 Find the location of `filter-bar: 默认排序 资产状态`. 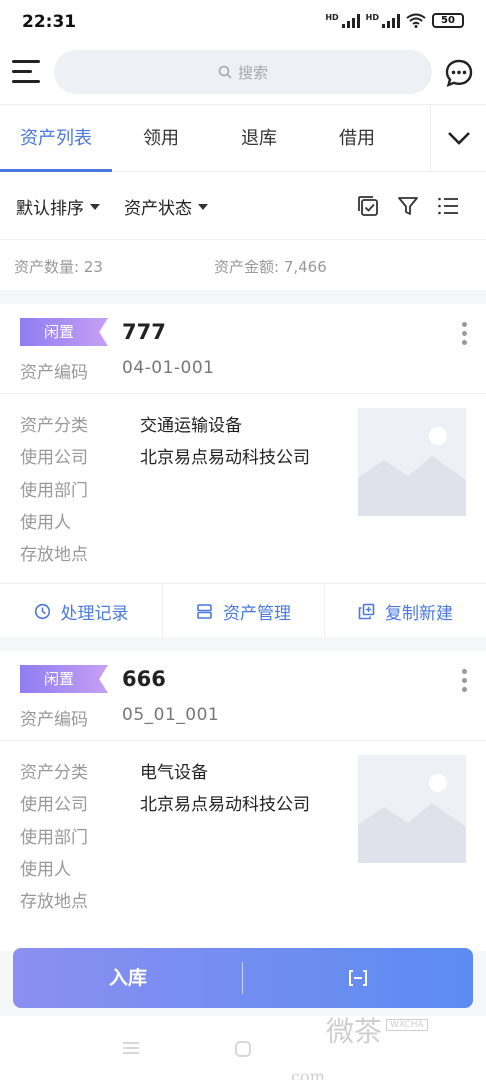

filter-bar: 默认排序 资产状态 is located at coordinates (243, 206).